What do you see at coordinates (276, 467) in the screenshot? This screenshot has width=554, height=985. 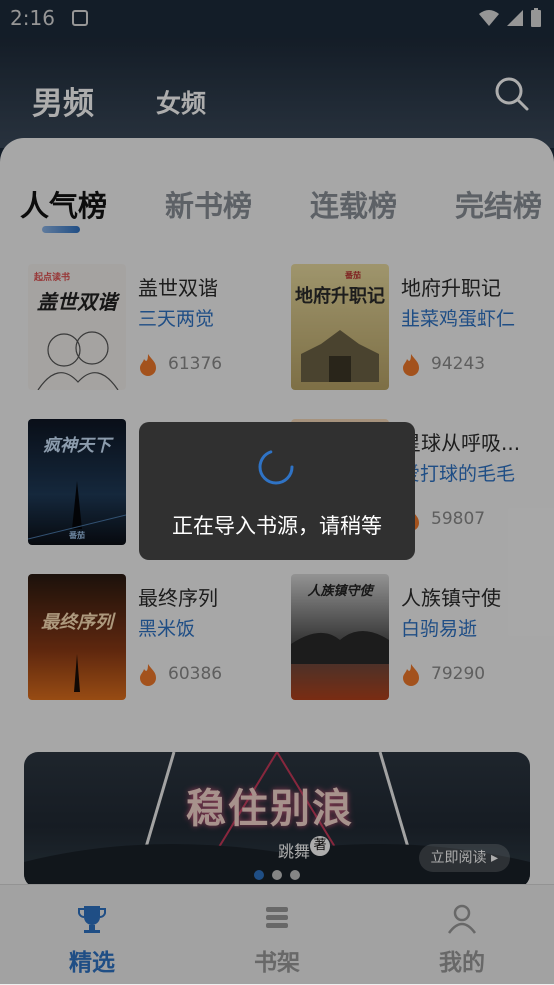 I see `spinner-icon` at bounding box center [276, 467].